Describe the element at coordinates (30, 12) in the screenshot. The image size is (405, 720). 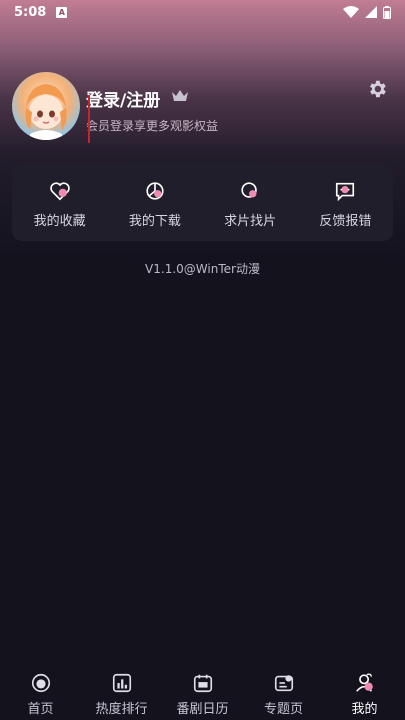
I see `status-time: 5:08` at that location.